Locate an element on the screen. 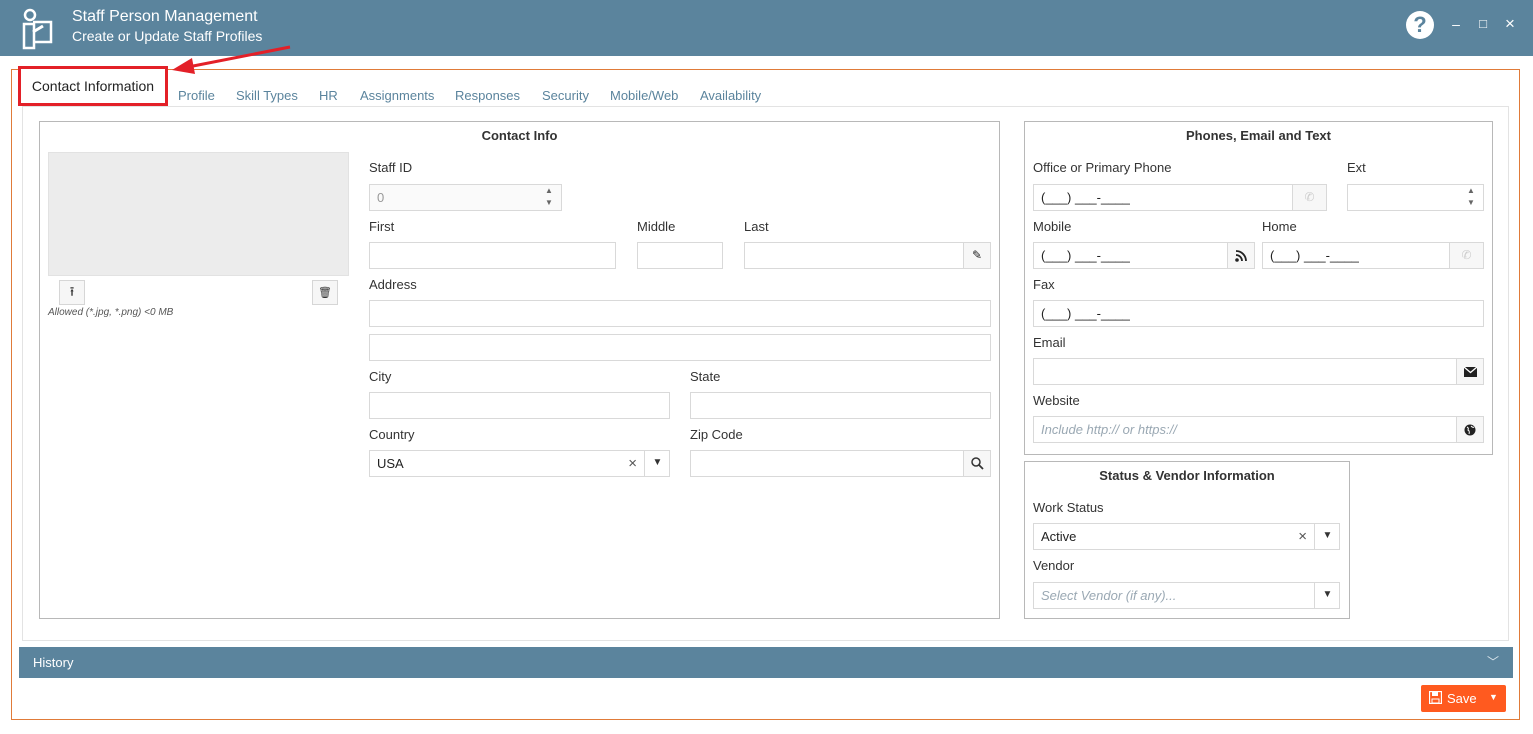  envelope-icon is located at coordinates (1469, 371).